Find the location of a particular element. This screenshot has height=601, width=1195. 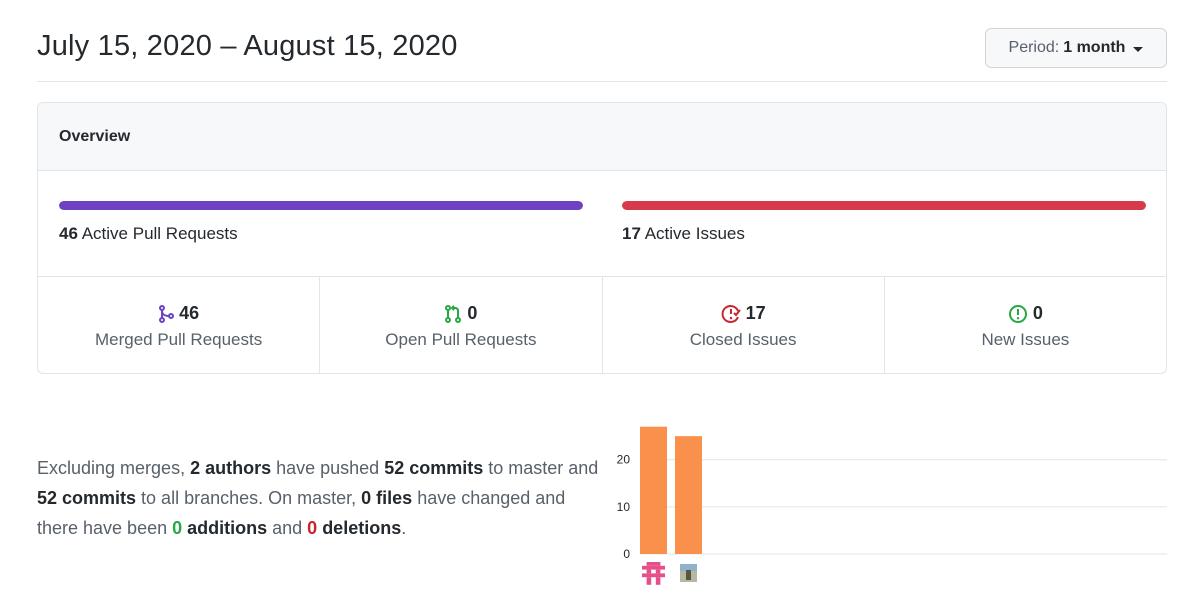

active-pull-requests-text: Active Pull Requests is located at coordinates (159, 233).